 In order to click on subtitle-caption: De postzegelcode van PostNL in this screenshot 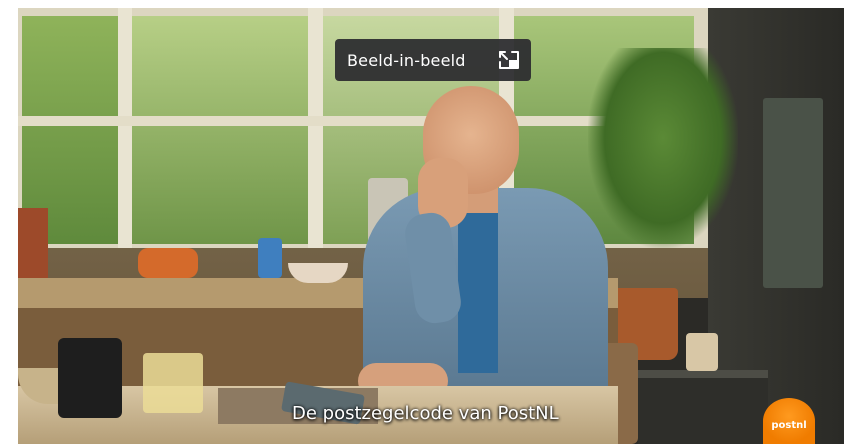, I will do `click(425, 413)`.